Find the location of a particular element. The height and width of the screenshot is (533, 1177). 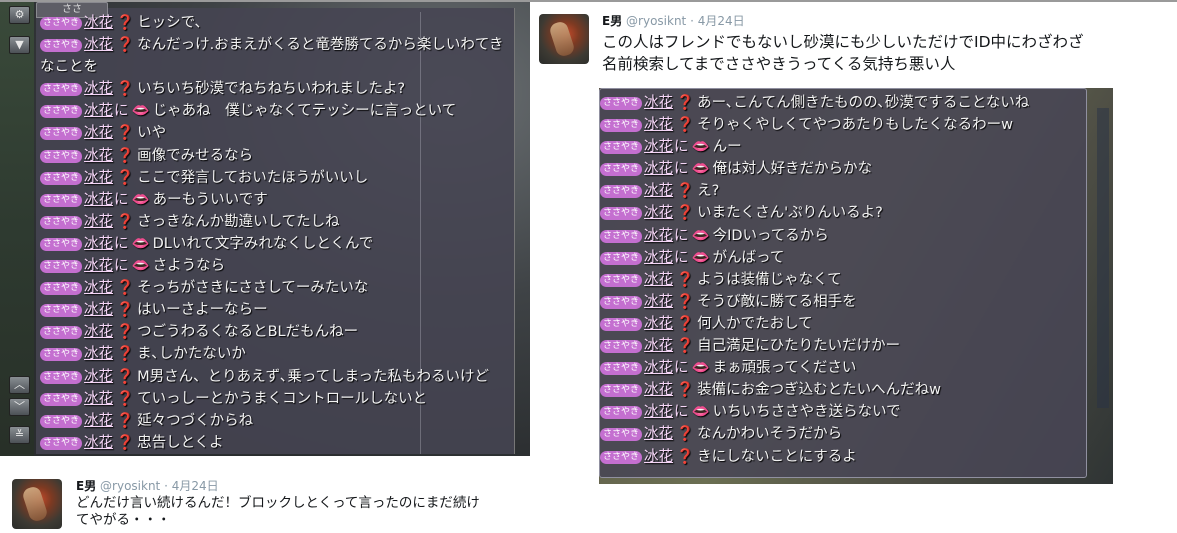

chat-line: ささやき 冰花に 👄 がんばって is located at coordinates (840, 258).